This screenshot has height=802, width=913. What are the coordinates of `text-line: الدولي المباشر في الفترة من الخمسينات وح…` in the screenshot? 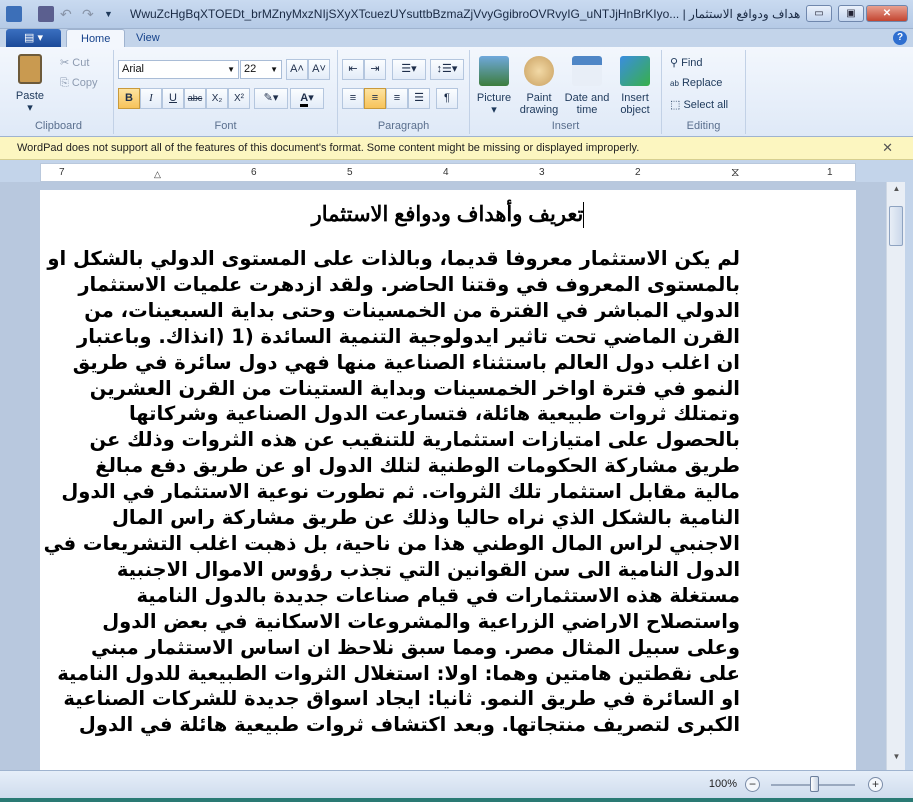 It's located at (412, 310).